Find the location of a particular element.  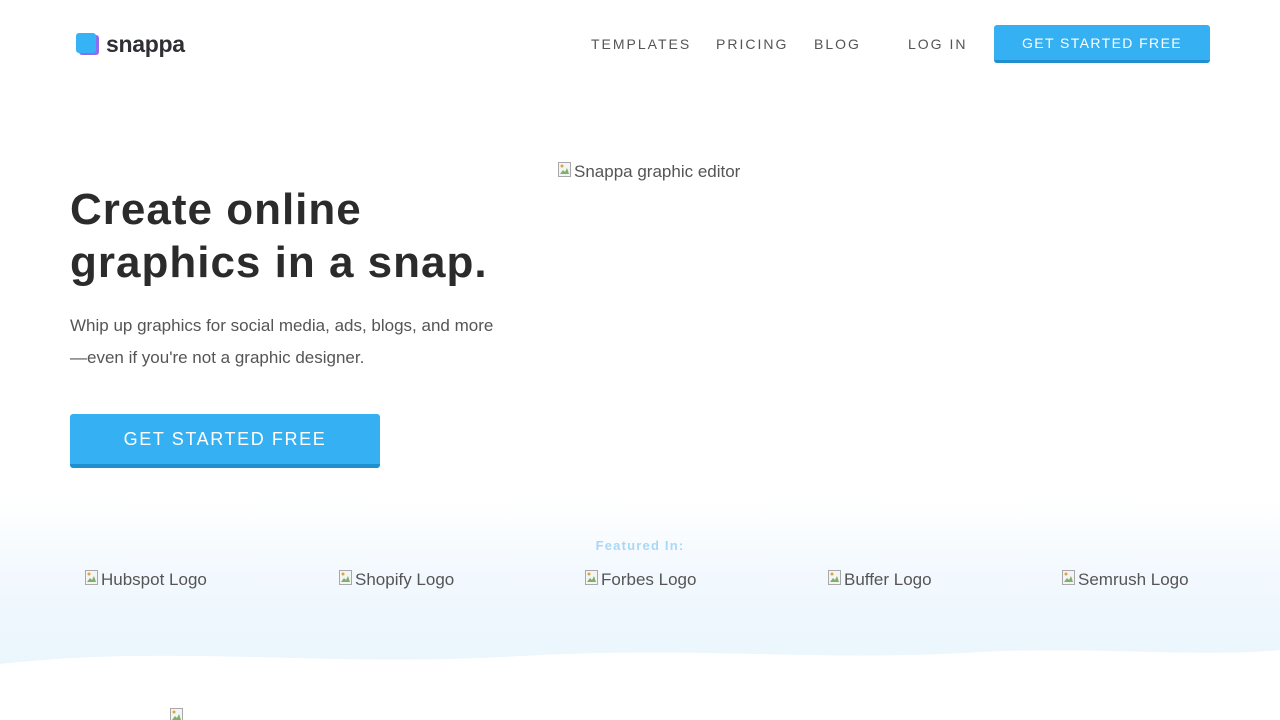

nav-templates-link: TEMPLATES is located at coordinates (641, 44).